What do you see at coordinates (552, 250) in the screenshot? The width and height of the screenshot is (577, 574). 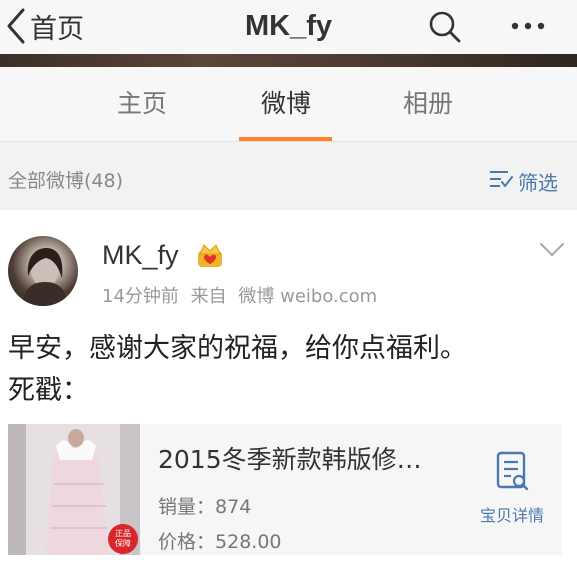 I see `post-options-button` at bounding box center [552, 250].